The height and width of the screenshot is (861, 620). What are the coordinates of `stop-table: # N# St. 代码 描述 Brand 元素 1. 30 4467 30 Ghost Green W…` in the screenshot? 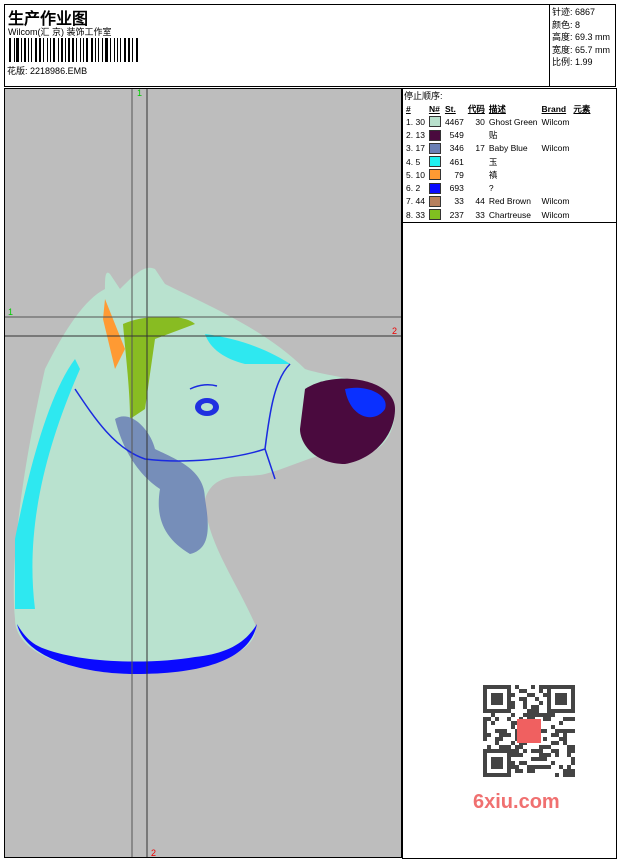 It's located at (498, 161).